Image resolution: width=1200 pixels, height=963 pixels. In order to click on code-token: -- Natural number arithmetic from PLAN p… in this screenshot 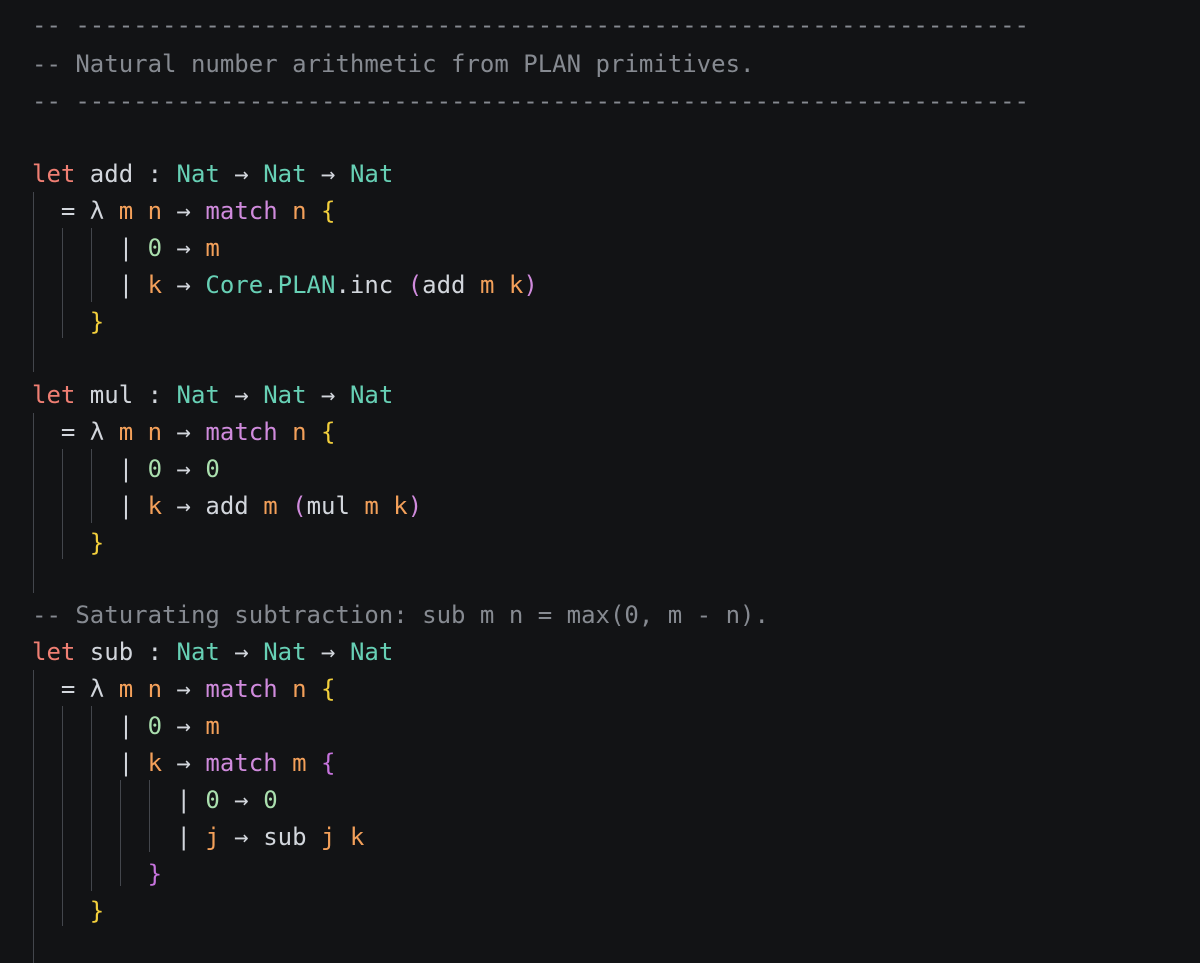, I will do `click(393, 64)`.